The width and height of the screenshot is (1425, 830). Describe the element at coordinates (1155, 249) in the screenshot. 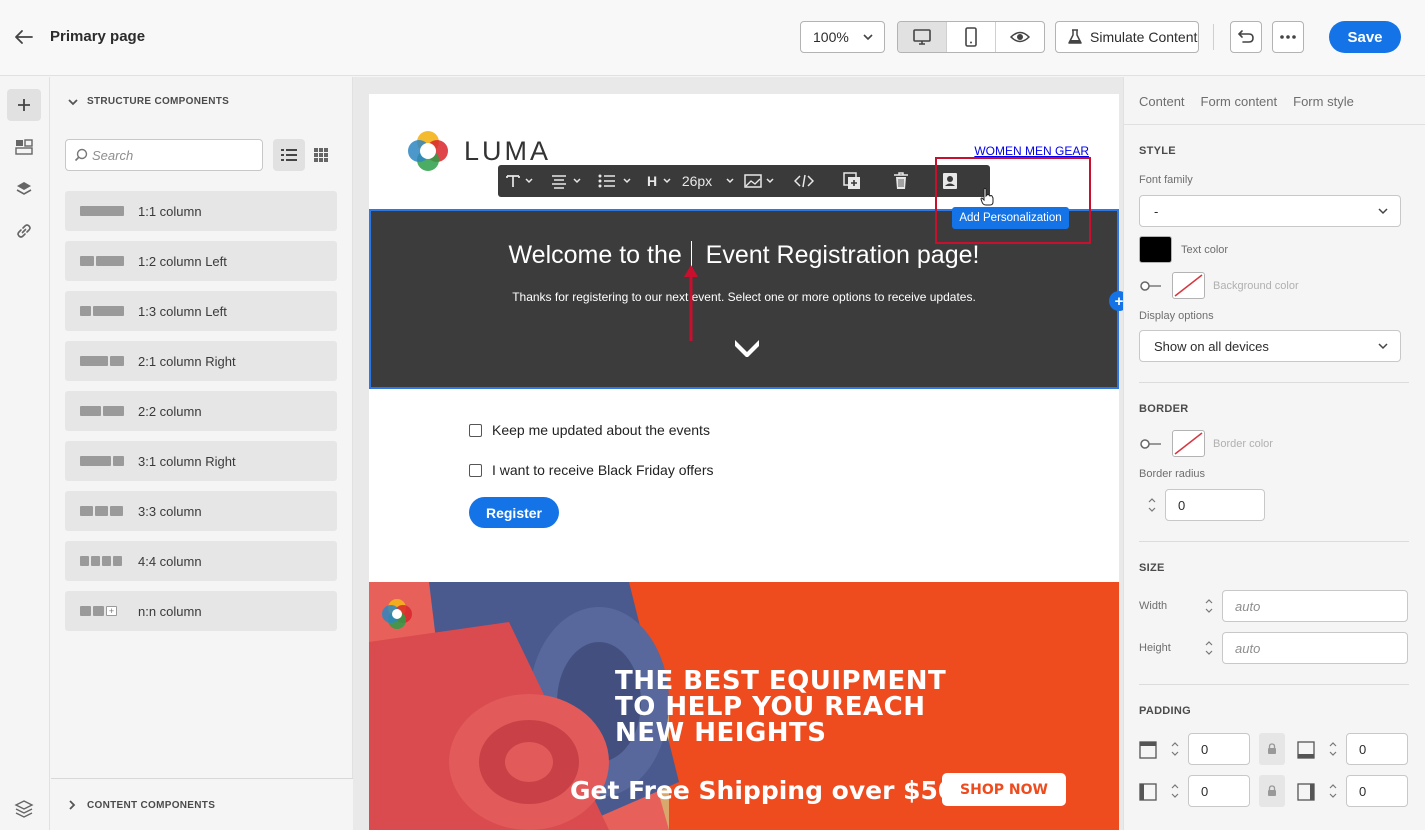

I see `text-color-swatch` at that location.